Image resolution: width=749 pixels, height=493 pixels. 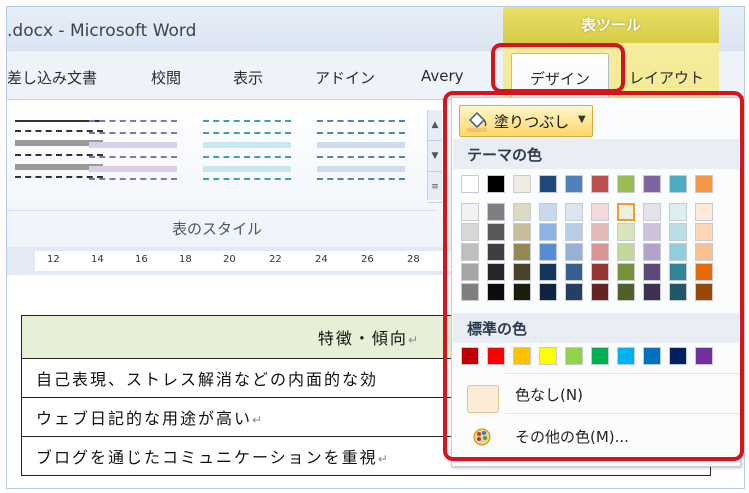 What do you see at coordinates (229, 259) in the screenshot?
I see `ruler-tick: 20` at bounding box center [229, 259].